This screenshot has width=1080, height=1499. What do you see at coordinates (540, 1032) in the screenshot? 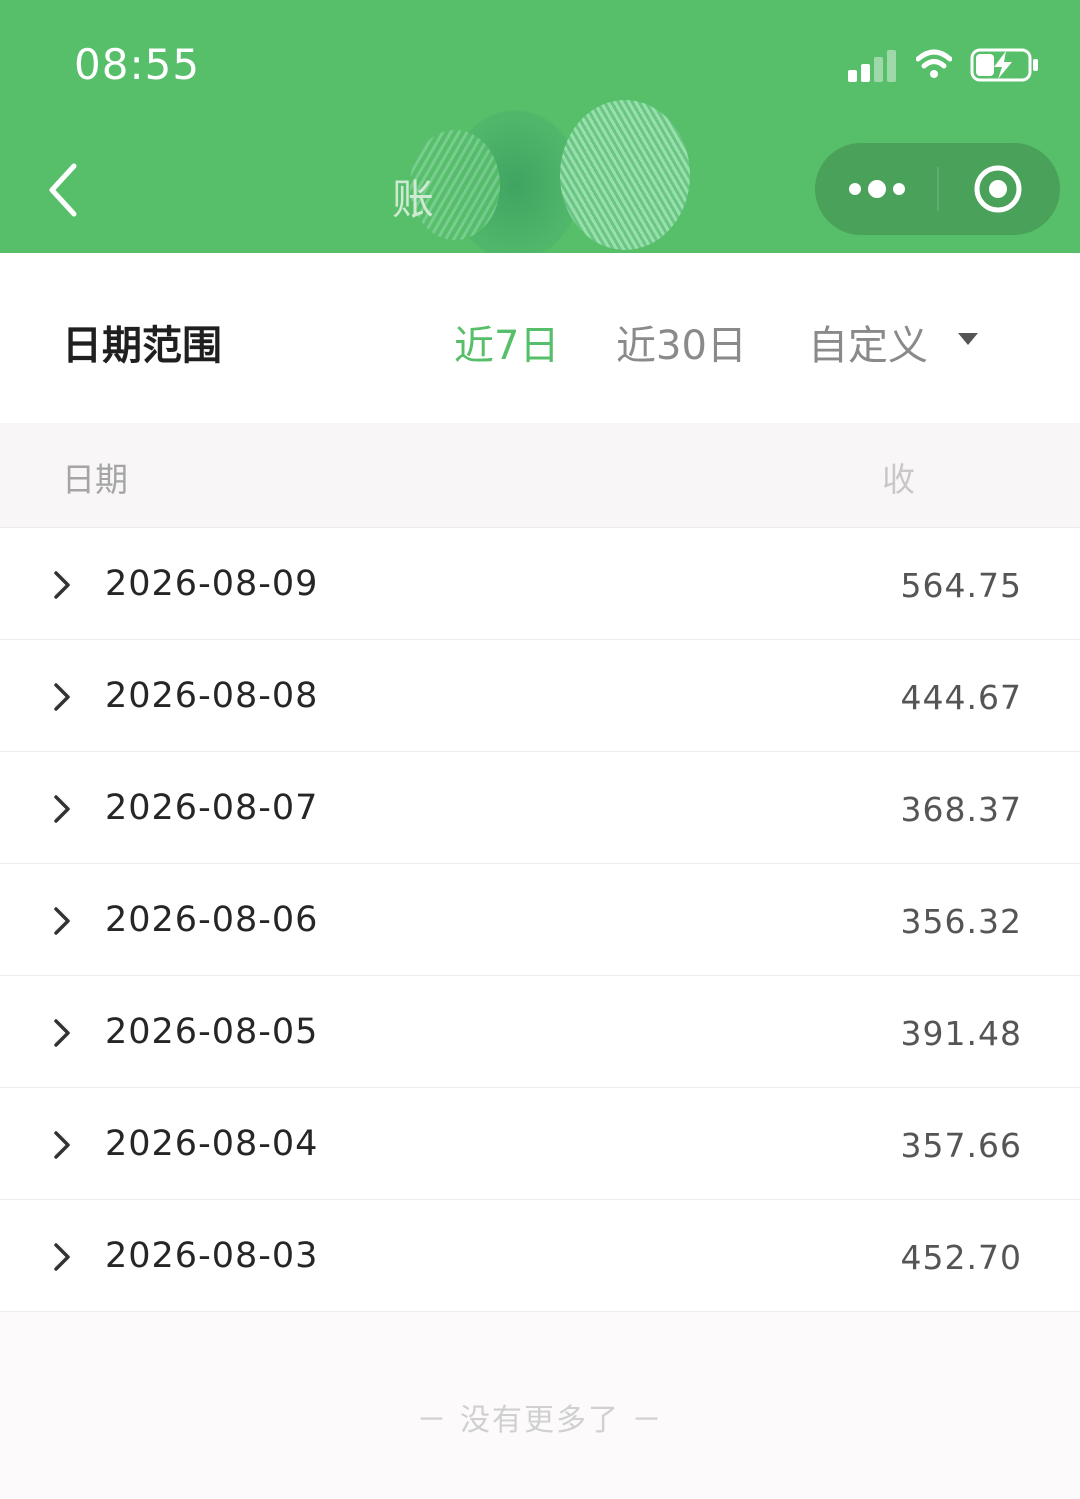
I see `table-row: 2026-08-05 391.48` at bounding box center [540, 1032].